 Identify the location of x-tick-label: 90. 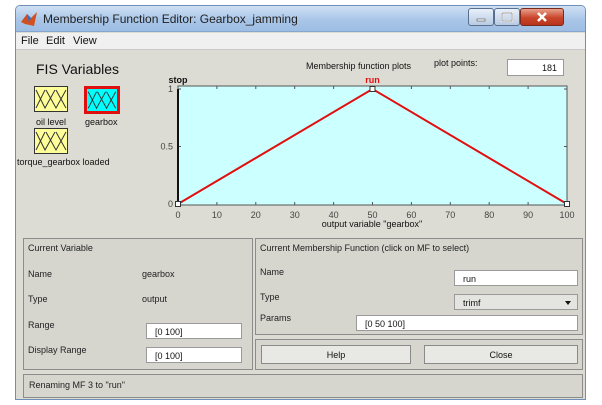
(528, 215).